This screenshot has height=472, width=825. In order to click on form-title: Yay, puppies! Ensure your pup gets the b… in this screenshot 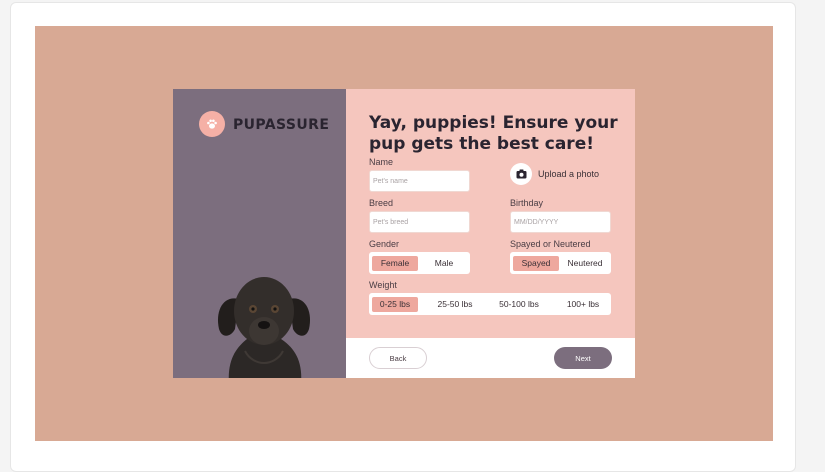, I will do `click(493, 133)`.